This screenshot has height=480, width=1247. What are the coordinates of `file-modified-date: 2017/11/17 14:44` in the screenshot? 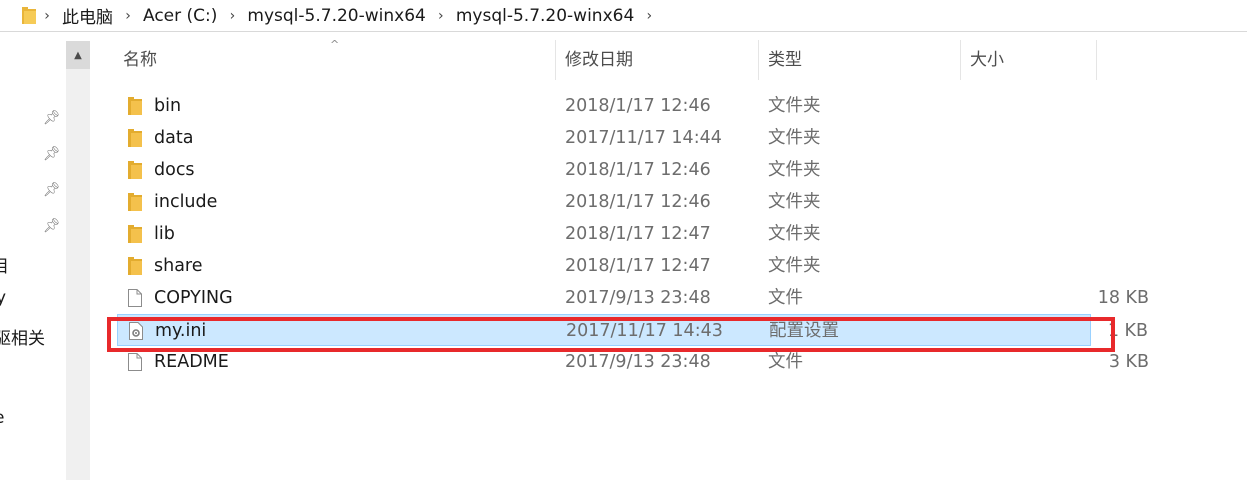 It's located at (643, 138).